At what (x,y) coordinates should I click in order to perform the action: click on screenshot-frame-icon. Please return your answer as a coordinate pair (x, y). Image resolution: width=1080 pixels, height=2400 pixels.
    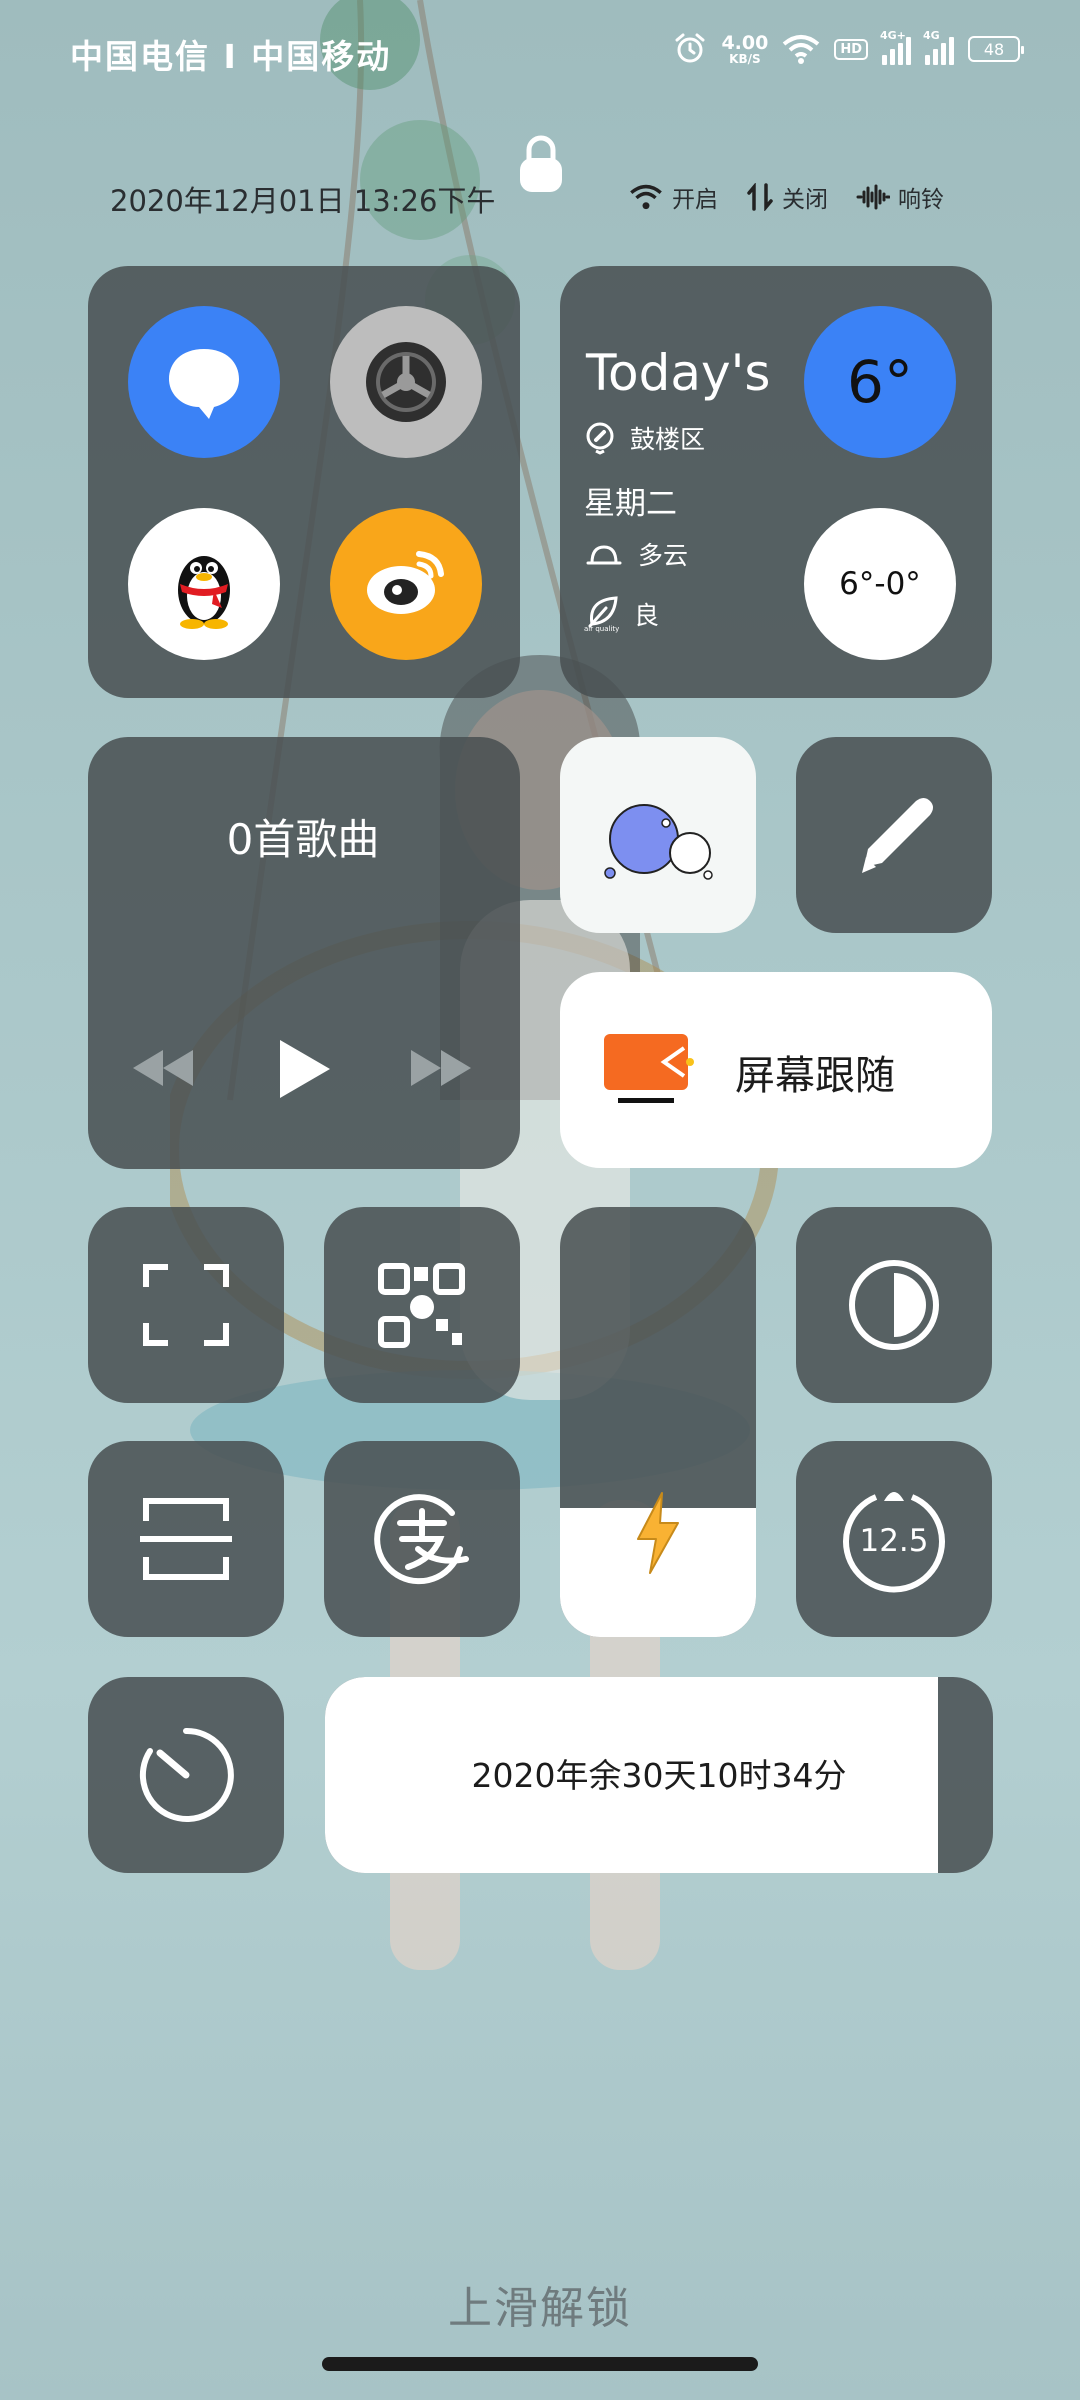
    Looking at the image, I should click on (186, 1305).